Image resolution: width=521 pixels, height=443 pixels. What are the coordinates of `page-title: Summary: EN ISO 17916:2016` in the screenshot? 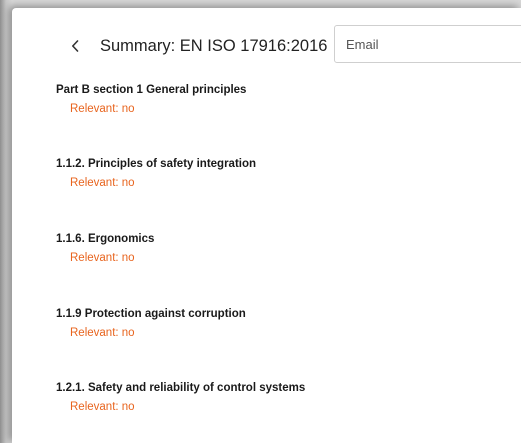 It's located at (214, 46).